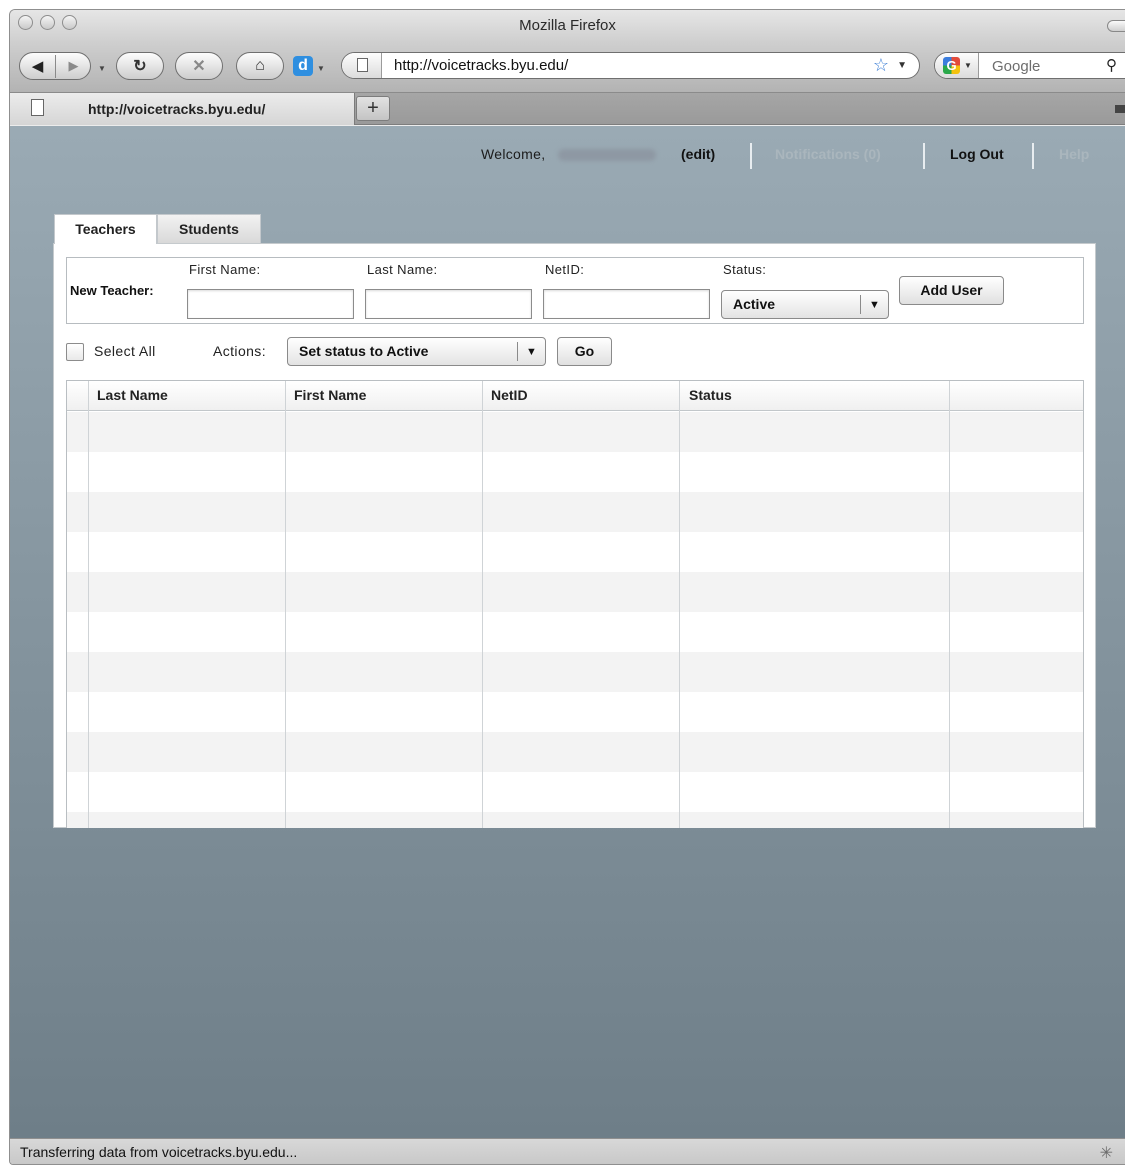 This screenshot has height=1172, width=1125. Describe the element at coordinates (1074, 154) in the screenshot. I see `help-link: Help` at that location.